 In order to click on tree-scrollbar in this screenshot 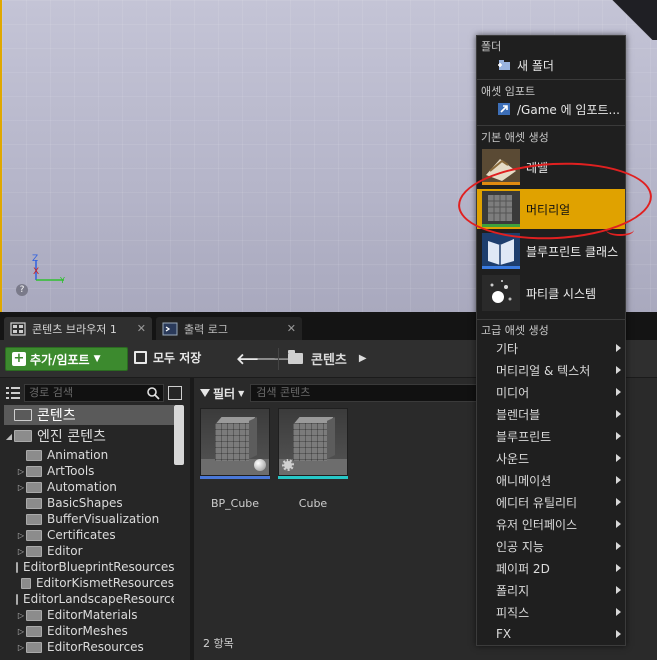, I will do `click(179, 435)`.